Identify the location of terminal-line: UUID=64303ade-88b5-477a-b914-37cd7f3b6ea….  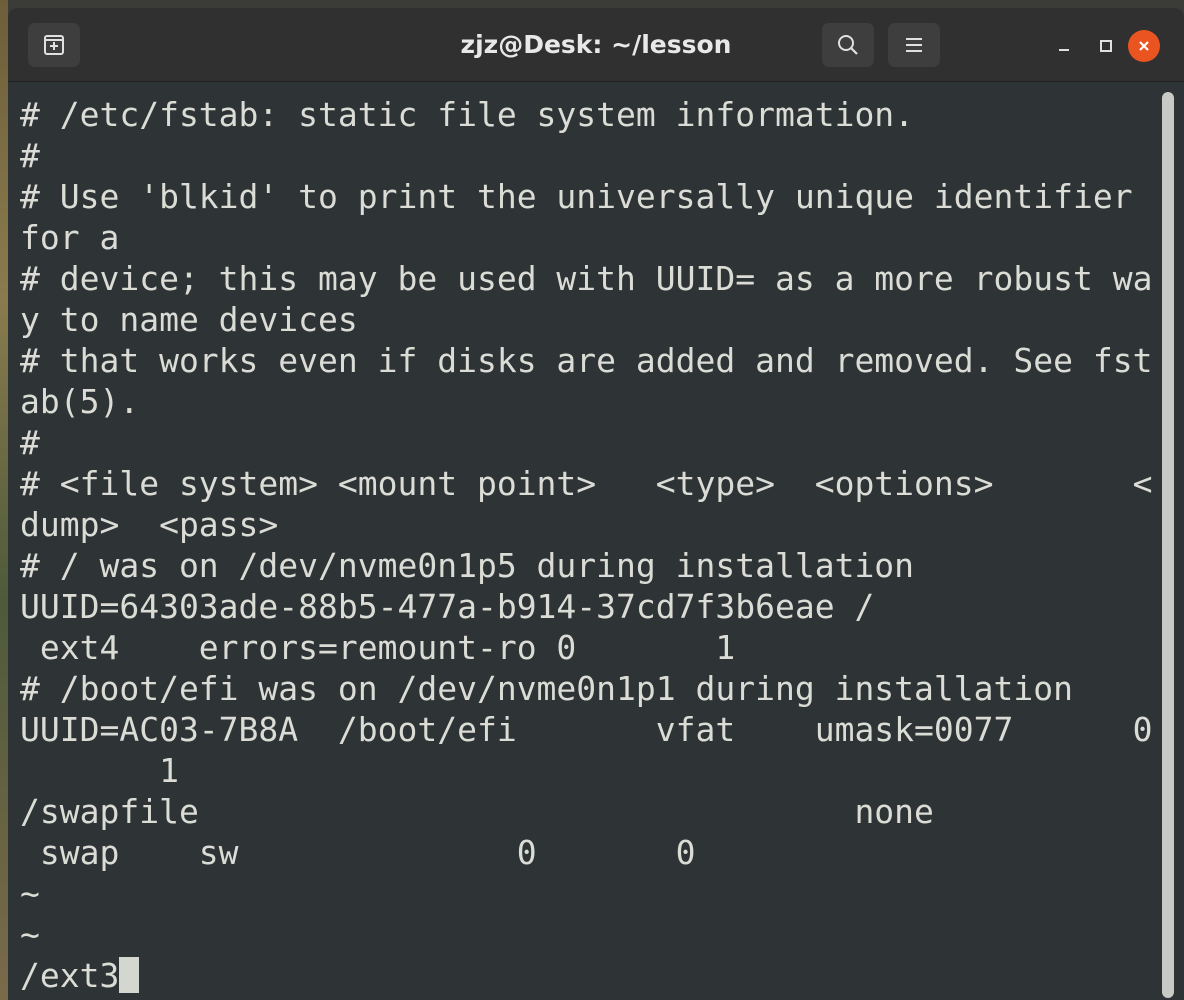
(447, 606).